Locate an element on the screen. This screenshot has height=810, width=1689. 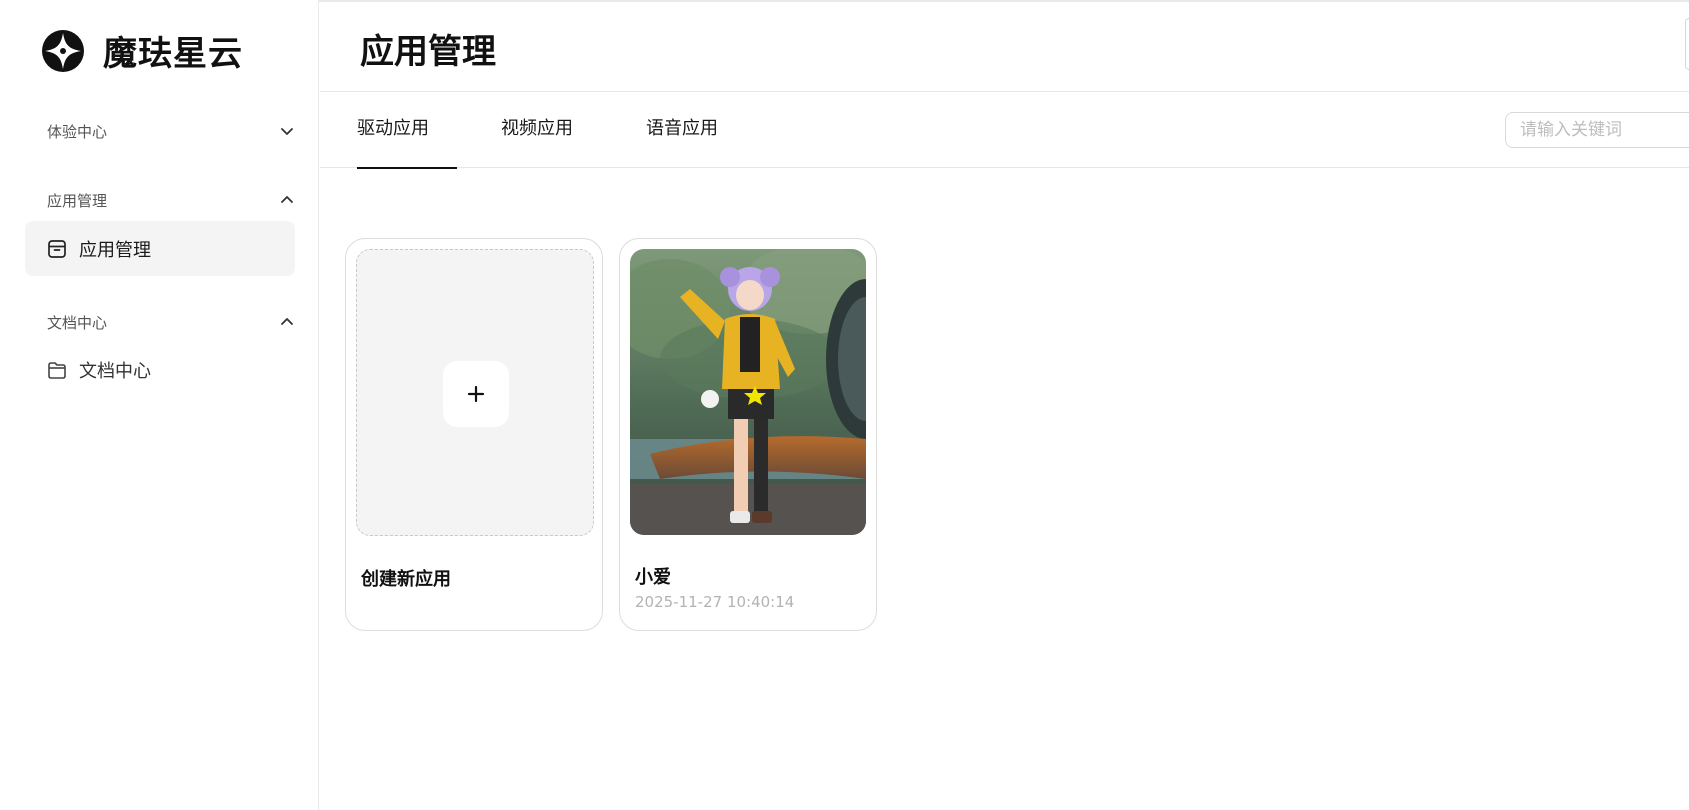
create-app-card: 创建新应用 is located at coordinates (474, 434).